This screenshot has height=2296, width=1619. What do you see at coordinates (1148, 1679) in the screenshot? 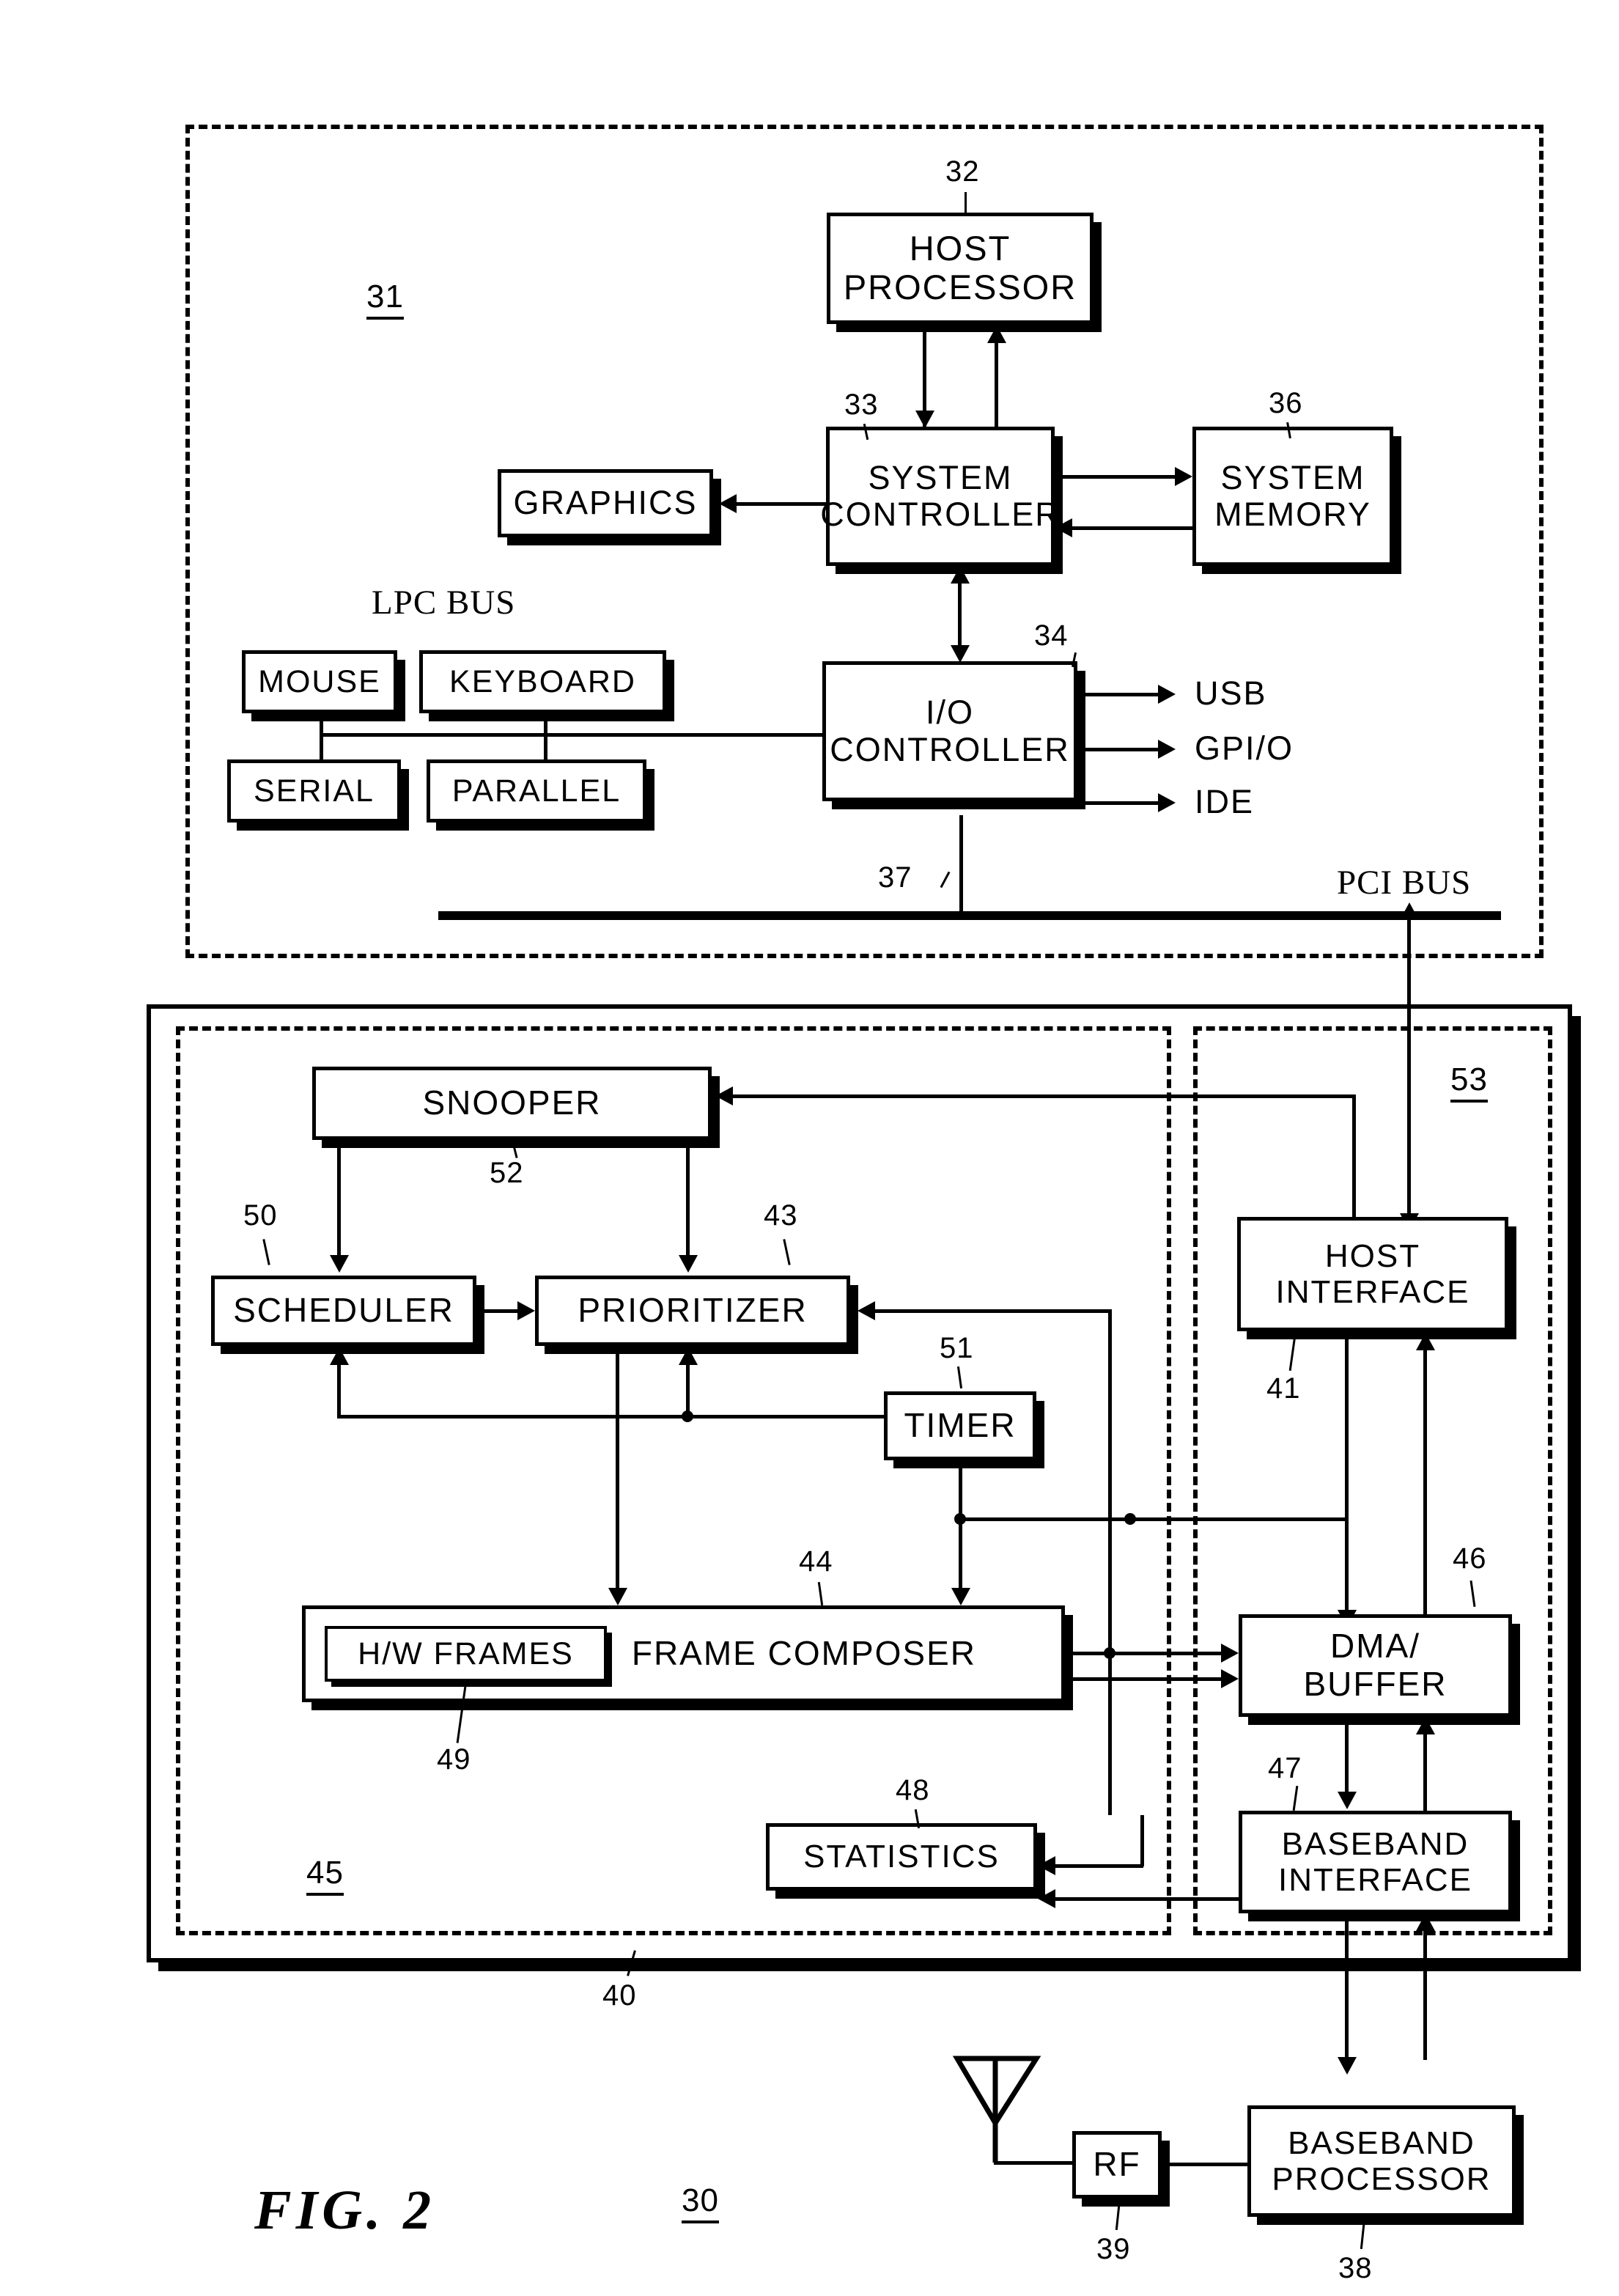
I see `wire-composer-to-dma-b` at bounding box center [1148, 1679].